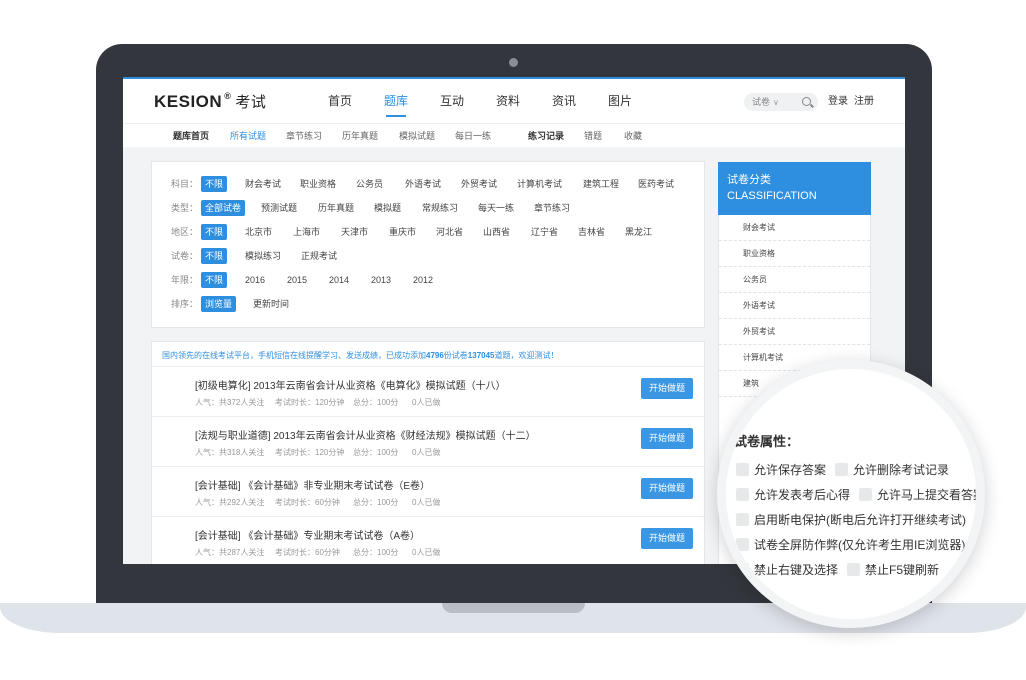  Describe the element at coordinates (638, 232) in the screenshot. I see `filter-option: 黑龙江` at that location.